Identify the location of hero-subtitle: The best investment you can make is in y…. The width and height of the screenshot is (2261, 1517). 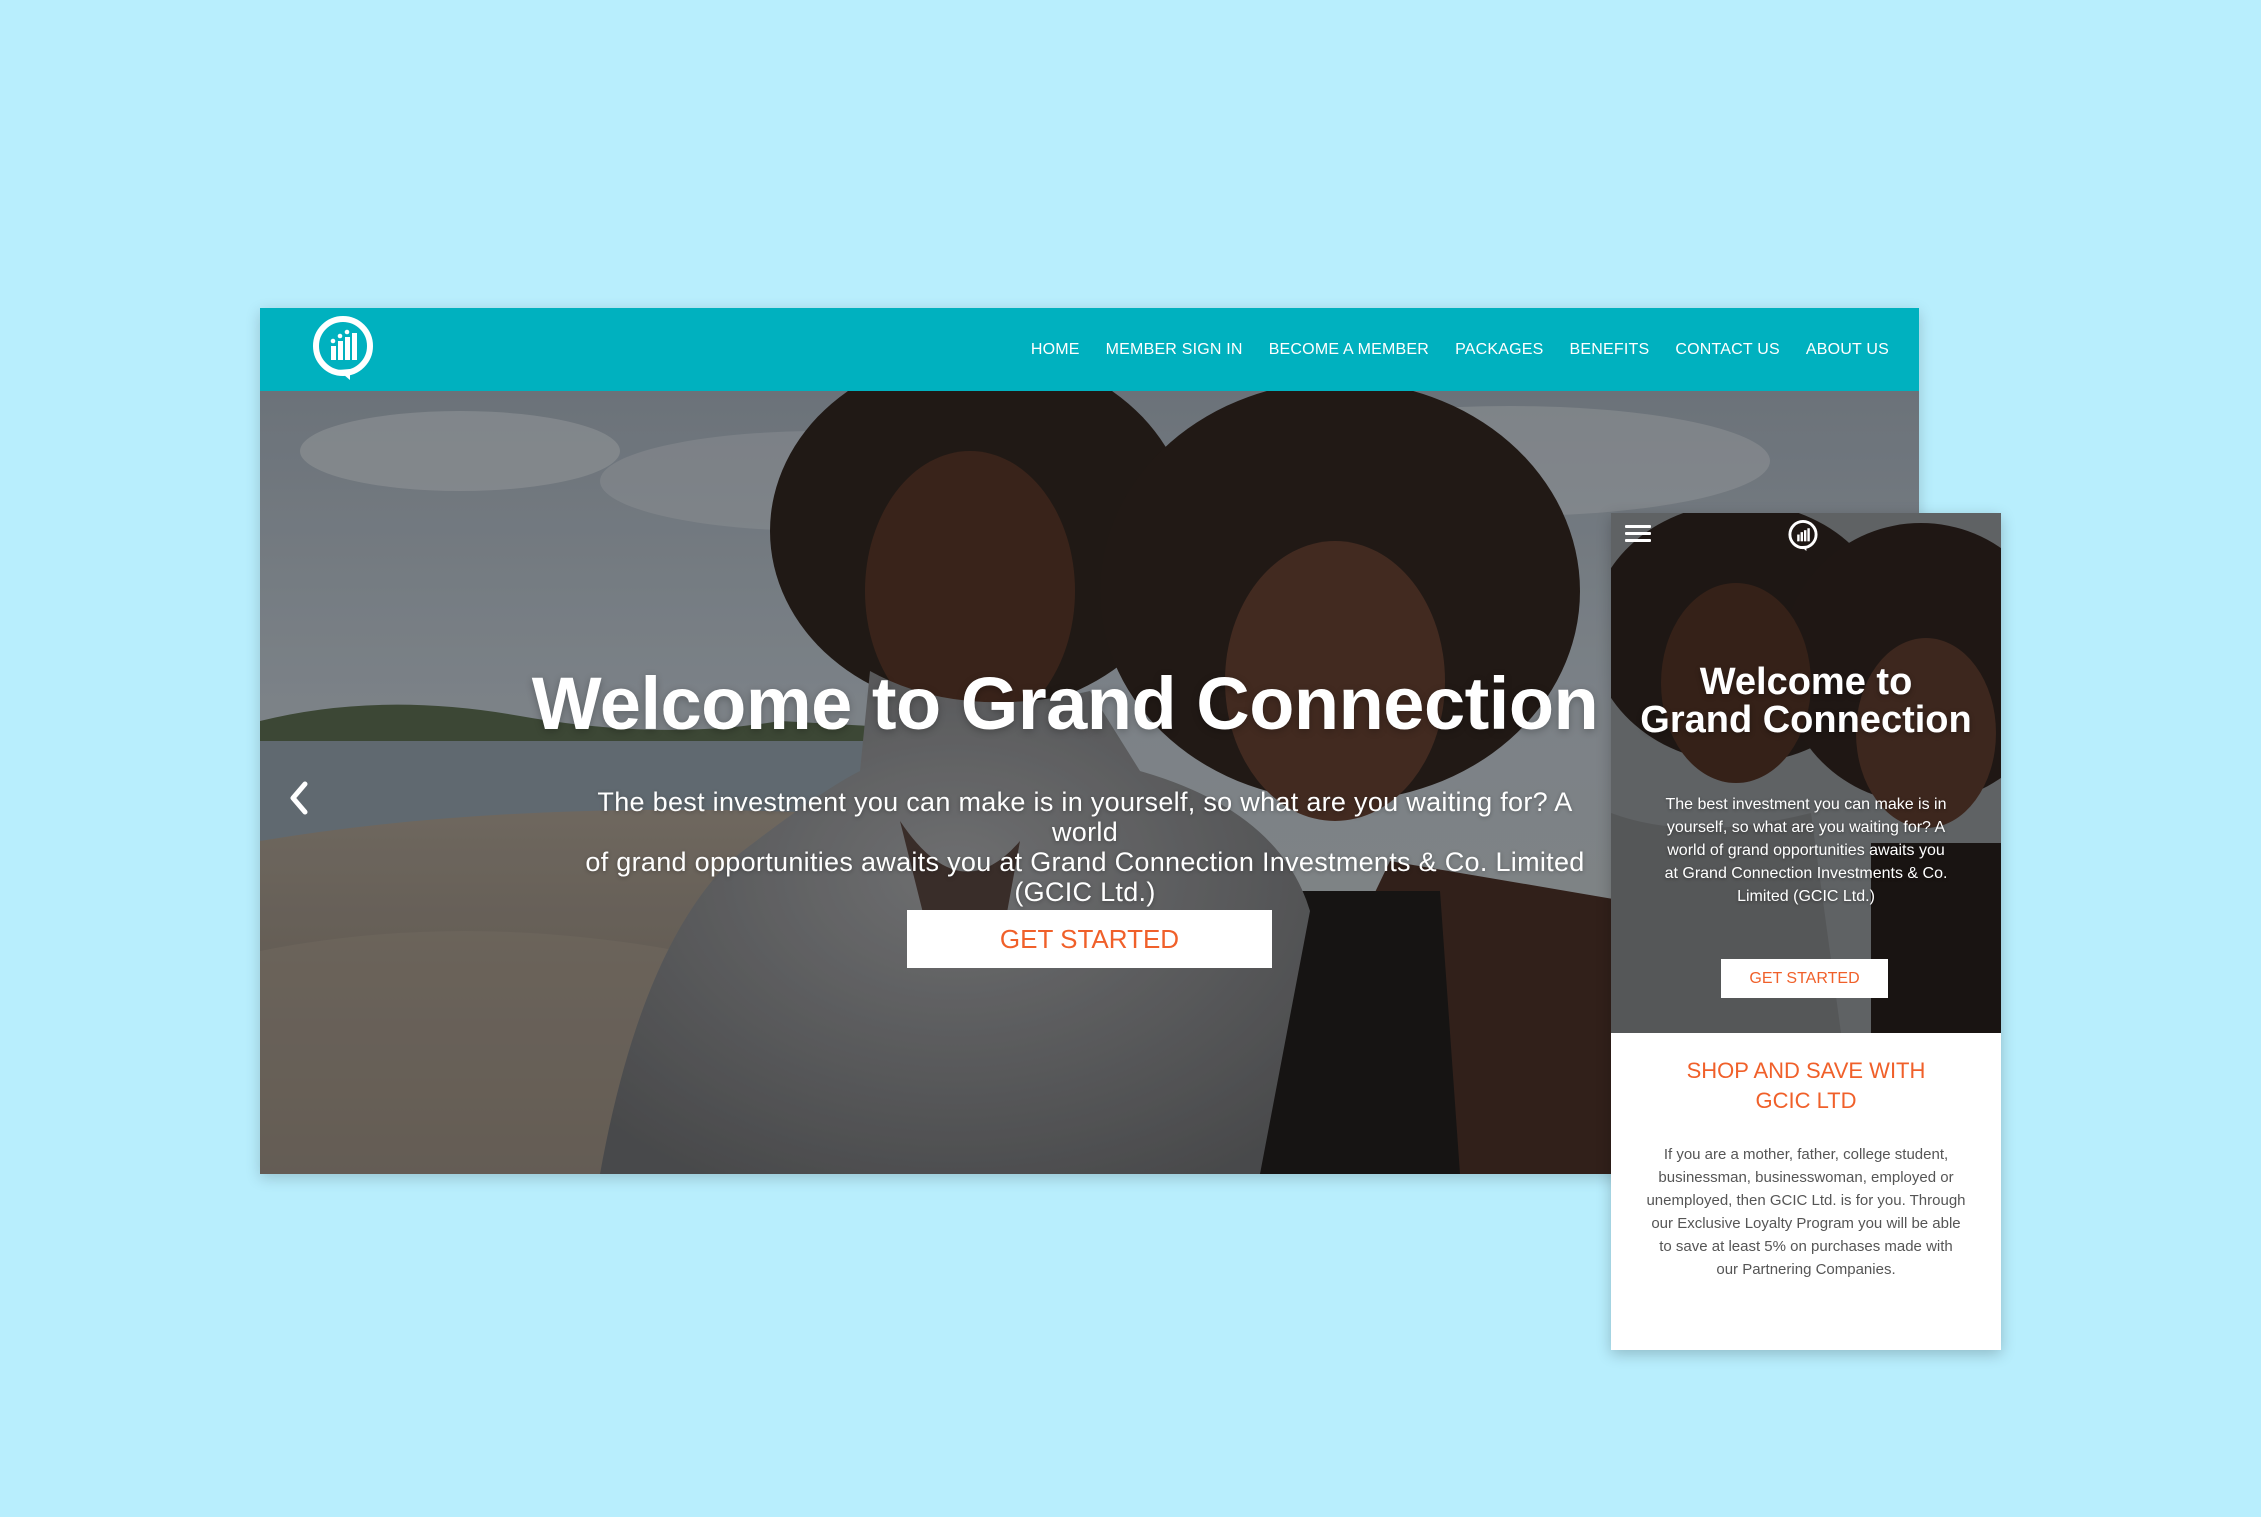
(1085, 847).